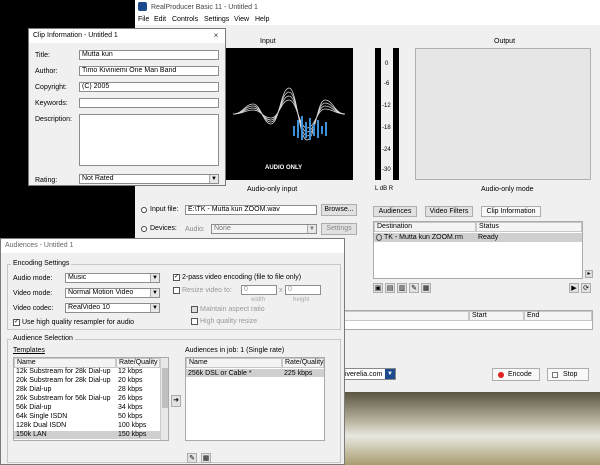  I want to click on job-row: 256k DSL or Cable * 225 kbps, so click(255, 373).